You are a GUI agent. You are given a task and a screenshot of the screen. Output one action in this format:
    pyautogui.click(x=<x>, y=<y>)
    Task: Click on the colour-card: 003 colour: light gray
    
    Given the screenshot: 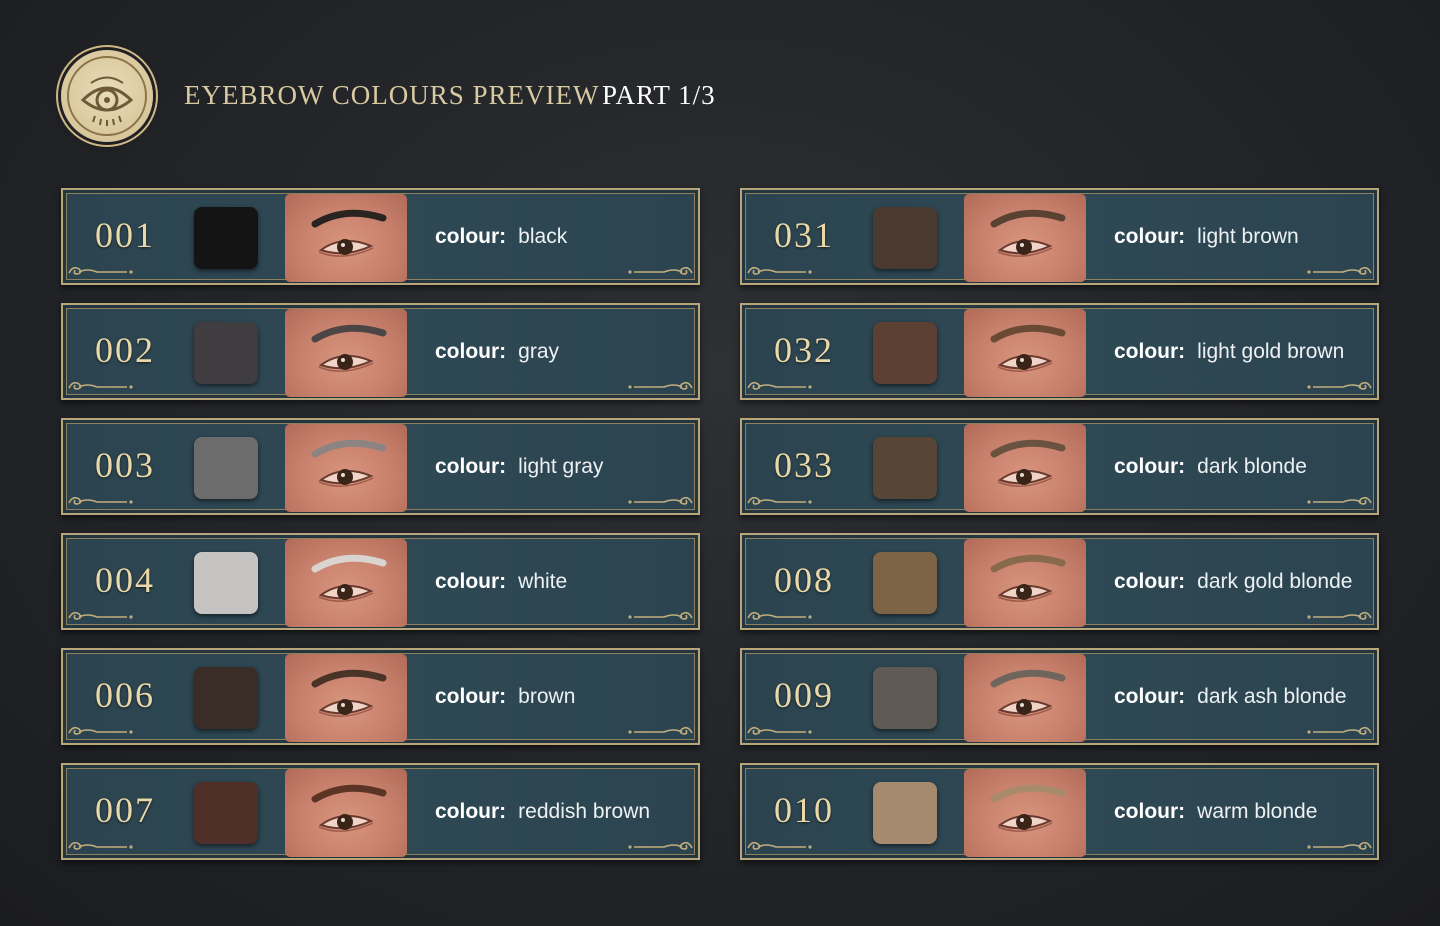 What is the action you would take?
    pyautogui.click(x=380, y=466)
    